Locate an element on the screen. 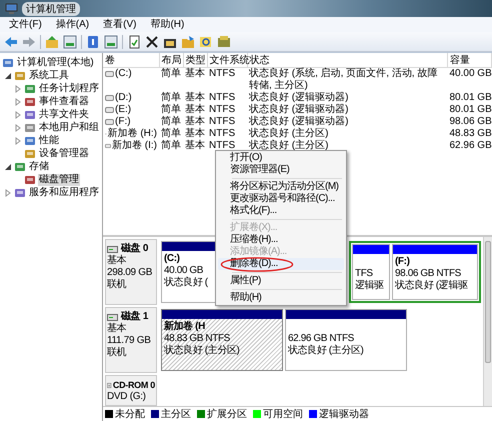 Image resolution: width=492 pixels, height=421 pixels. column-header: 容量 is located at coordinates (470, 60).